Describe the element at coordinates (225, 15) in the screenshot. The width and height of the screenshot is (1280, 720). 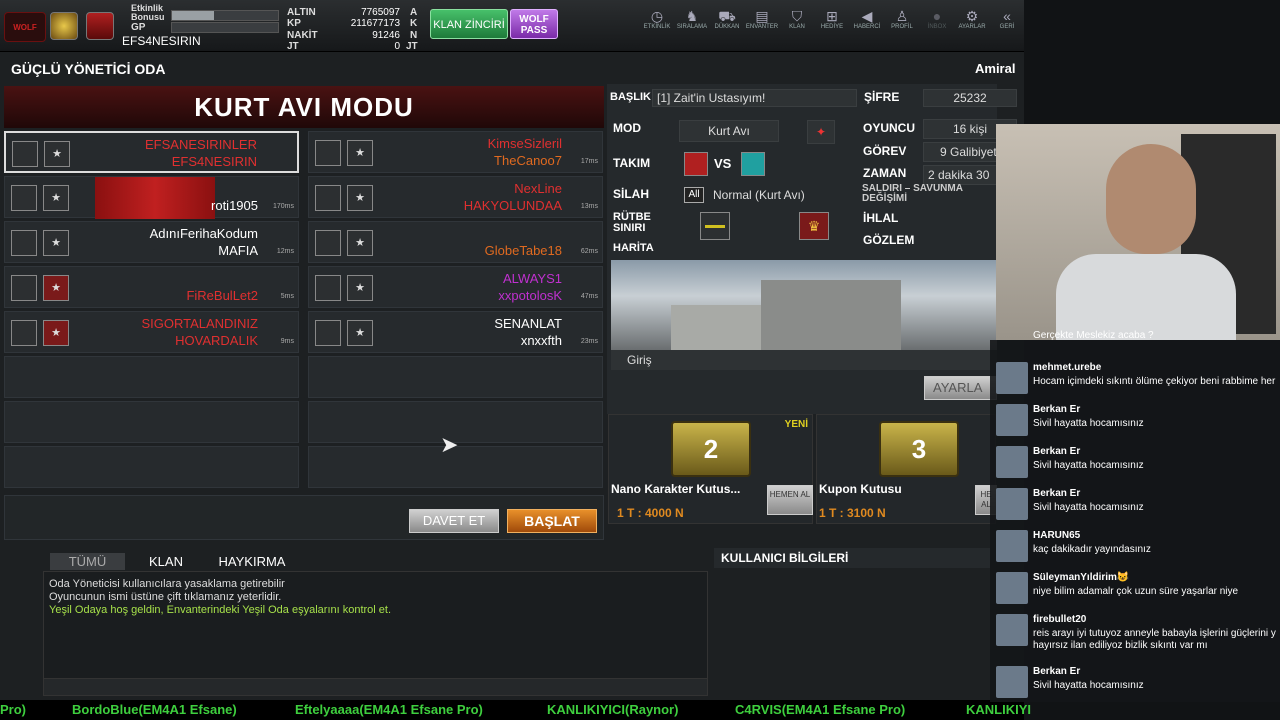
I see `event-bonus-bar` at that location.